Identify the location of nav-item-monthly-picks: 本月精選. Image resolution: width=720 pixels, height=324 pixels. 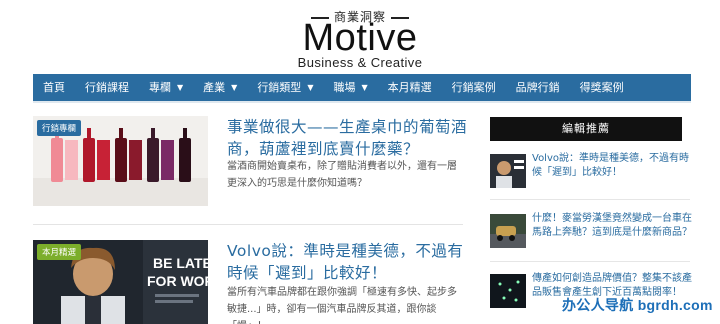
(410, 87).